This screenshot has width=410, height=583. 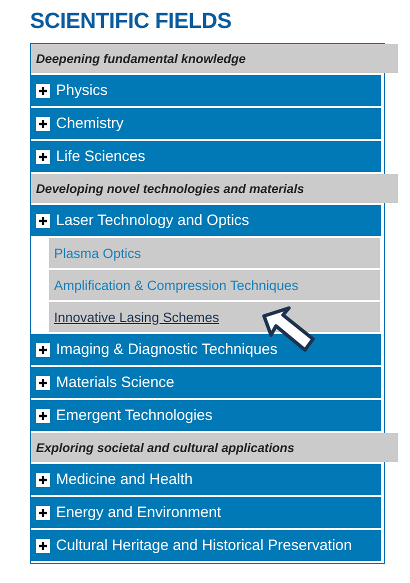 I want to click on field-item: Medicine and Health, so click(x=206, y=479).